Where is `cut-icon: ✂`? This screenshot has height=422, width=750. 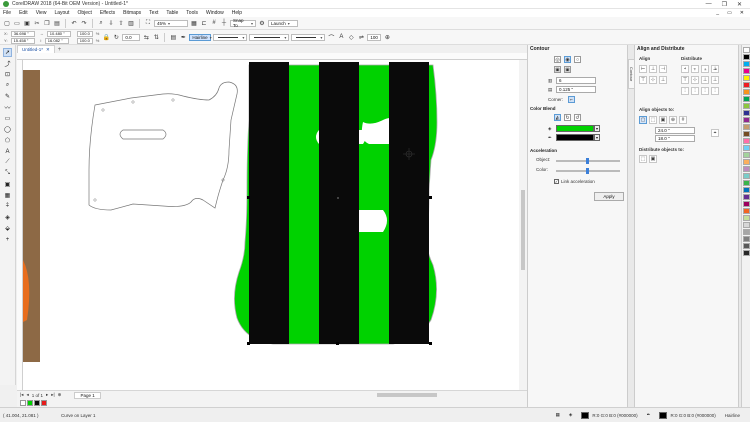 cut-icon: ✂ is located at coordinates (37, 23).